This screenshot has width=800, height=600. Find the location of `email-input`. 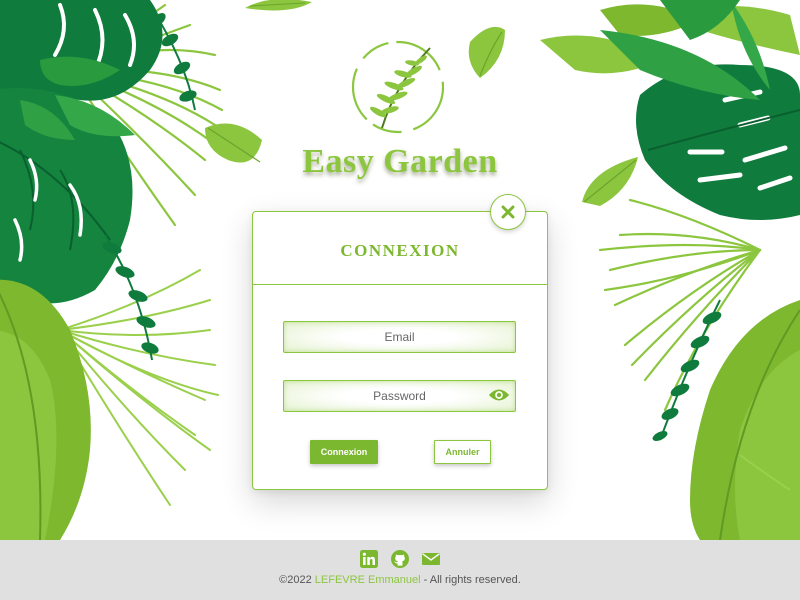

email-input is located at coordinates (399, 337).